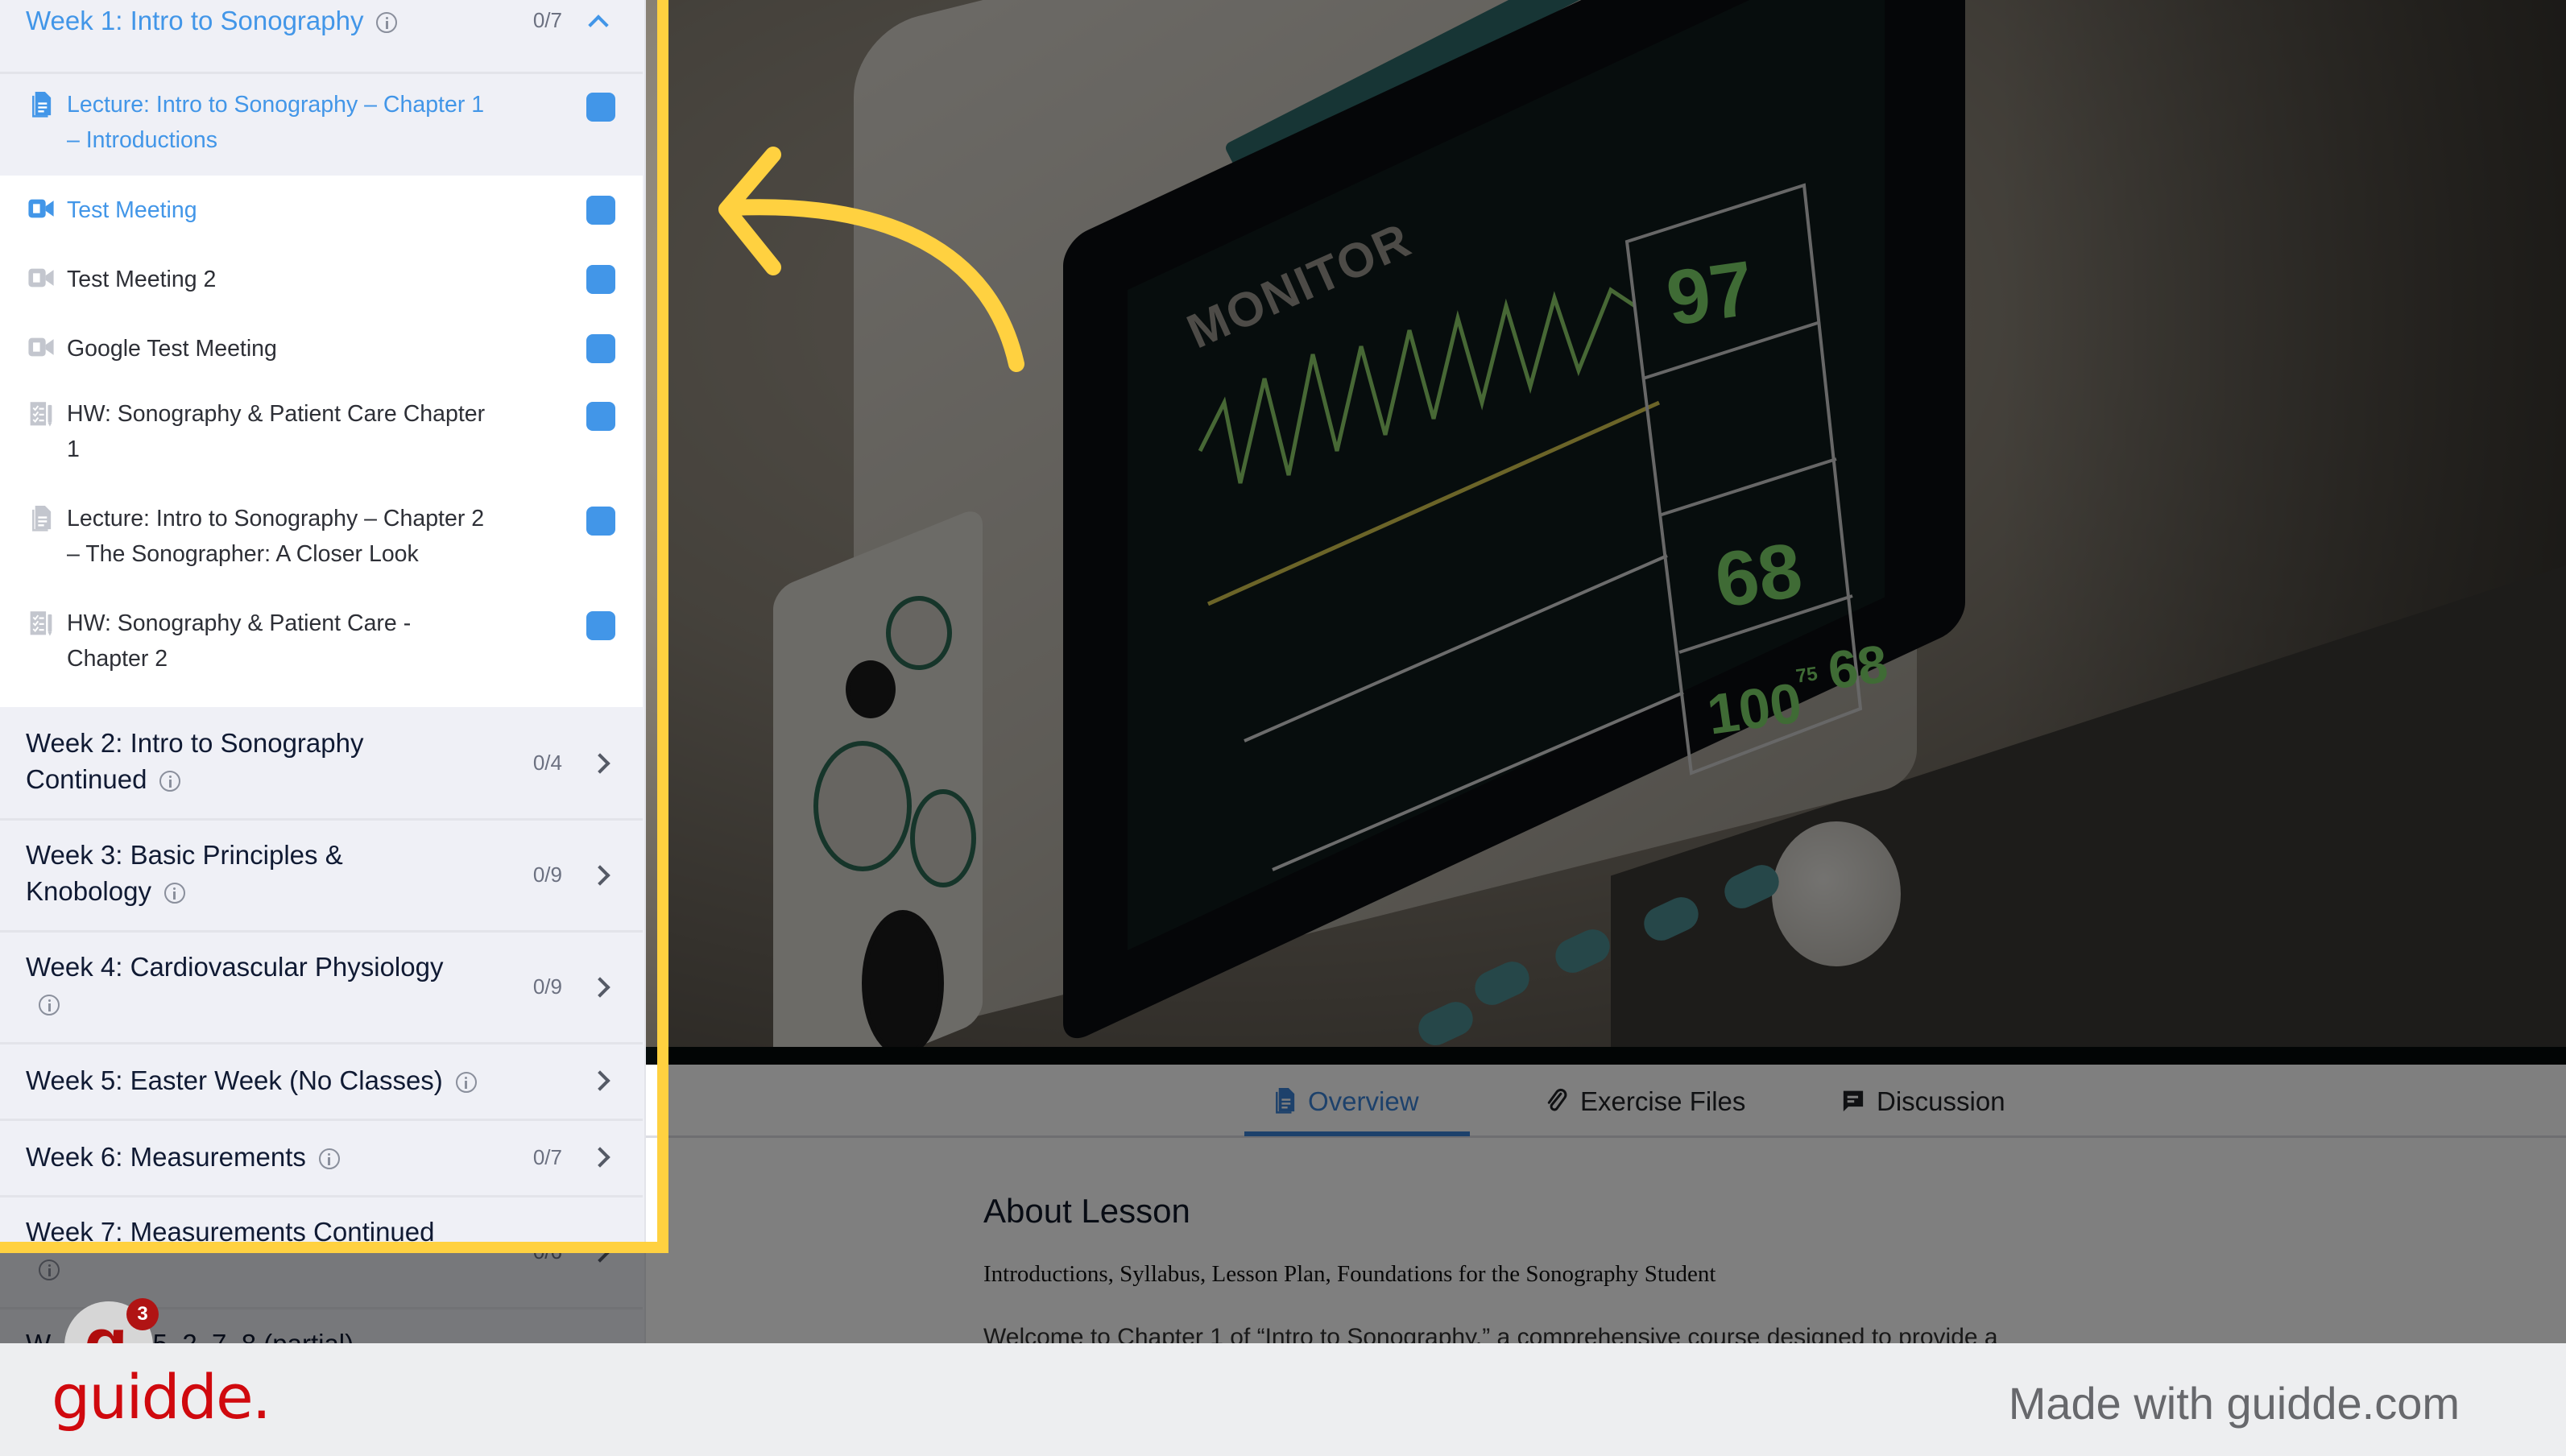 The image size is (2566, 1456). Describe the element at coordinates (184, 855) in the screenshot. I see `week-title-text: Week 3: Basic Principles &` at that location.